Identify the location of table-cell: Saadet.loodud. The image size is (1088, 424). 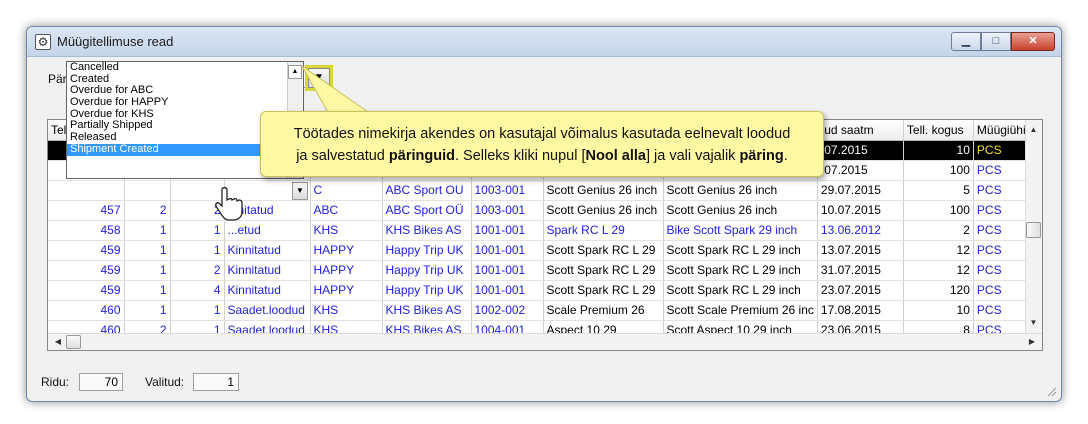
(267, 310).